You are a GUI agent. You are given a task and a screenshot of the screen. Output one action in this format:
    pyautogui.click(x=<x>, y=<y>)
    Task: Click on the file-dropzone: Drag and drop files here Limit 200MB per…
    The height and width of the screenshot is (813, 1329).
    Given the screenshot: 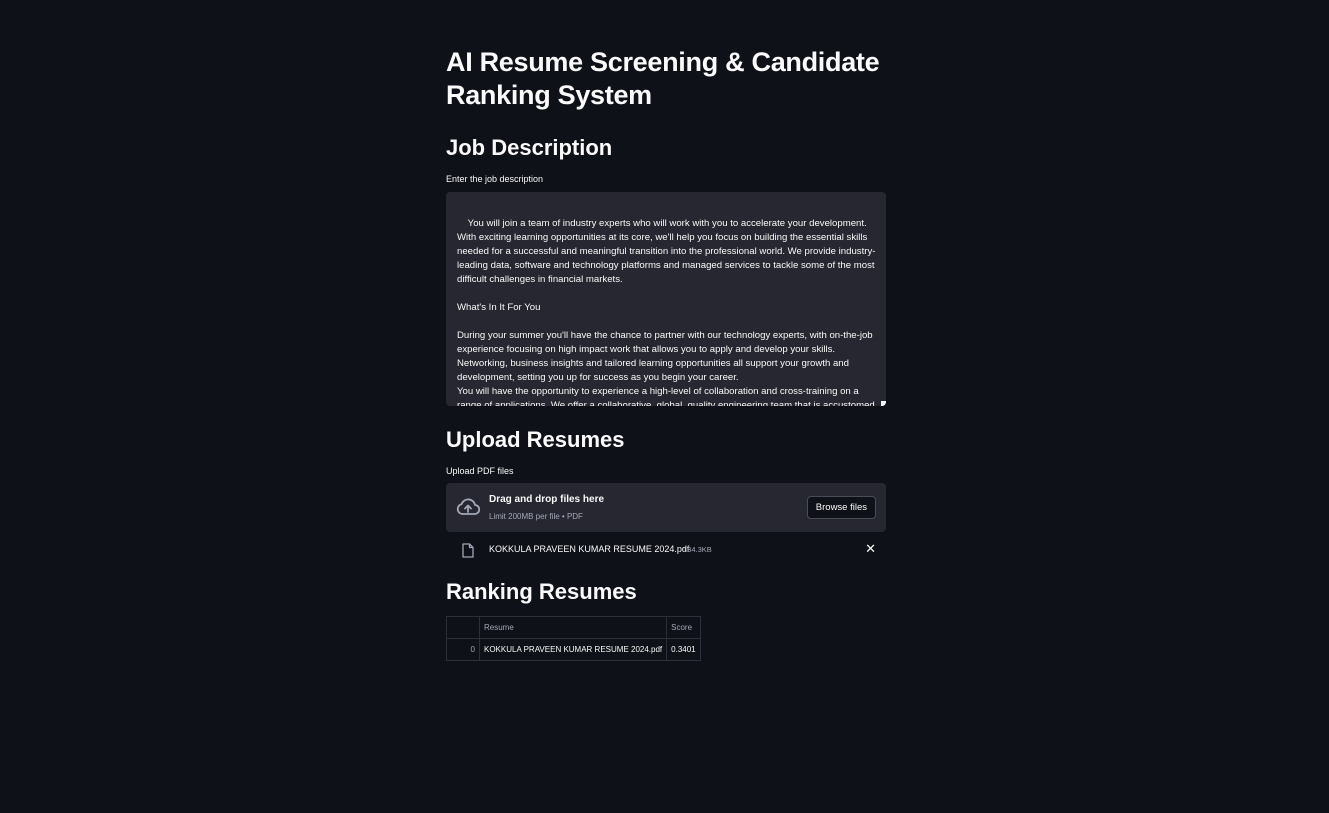 What is the action you would take?
    pyautogui.click(x=666, y=507)
    